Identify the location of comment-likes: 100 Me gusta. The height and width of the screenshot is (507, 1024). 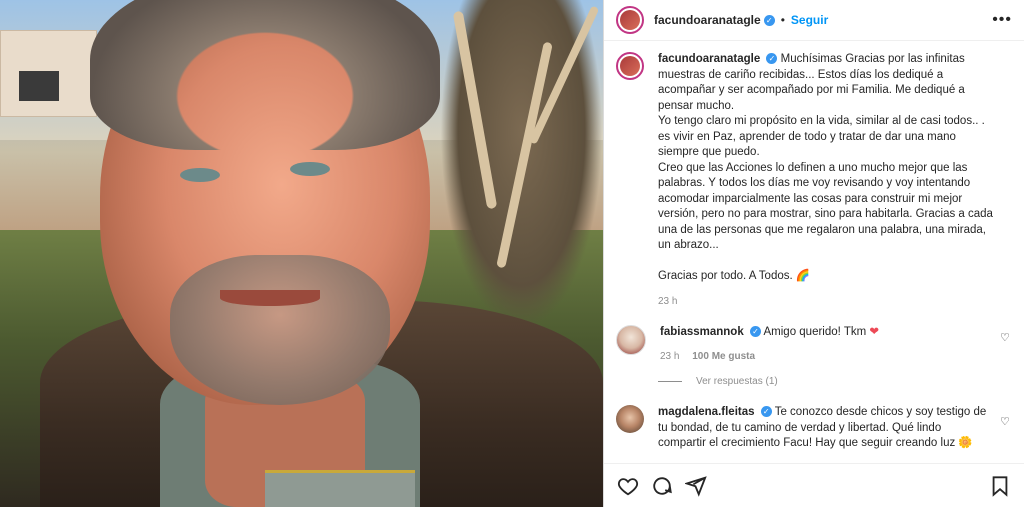
(723, 356).